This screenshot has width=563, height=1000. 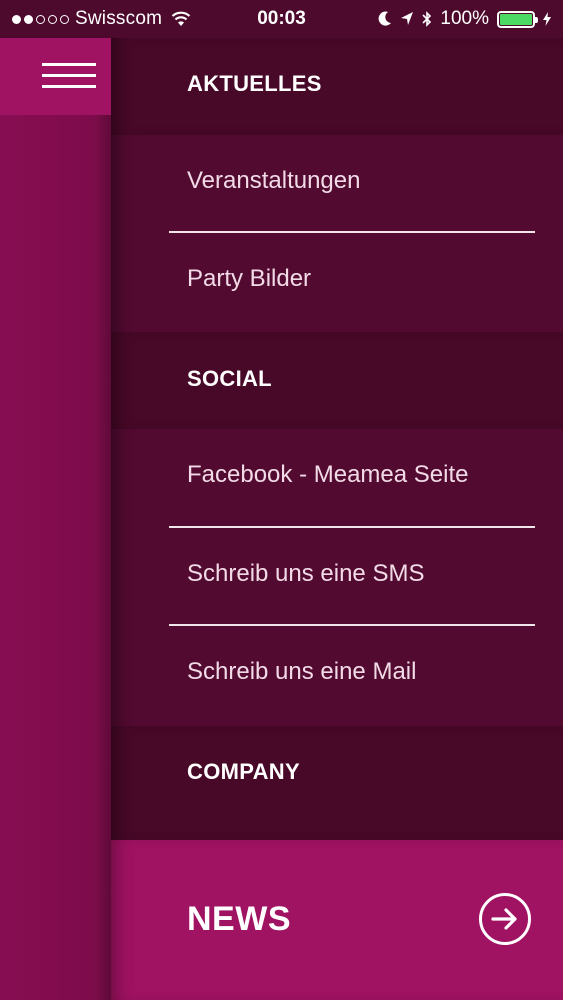 What do you see at coordinates (337, 783) in the screenshot?
I see `section-header-company: COMPANY` at bounding box center [337, 783].